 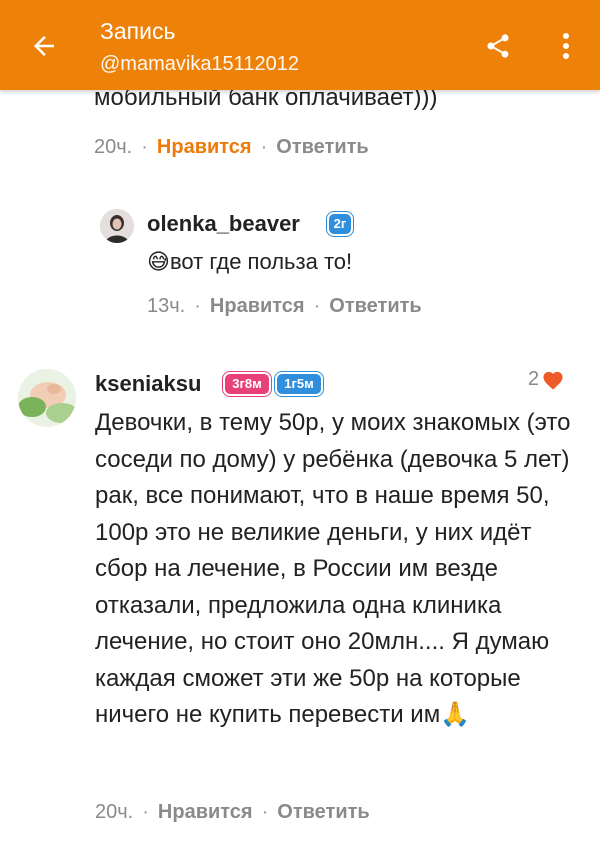 I want to click on membership-badge: 3г8м, so click(x=247, y=384).